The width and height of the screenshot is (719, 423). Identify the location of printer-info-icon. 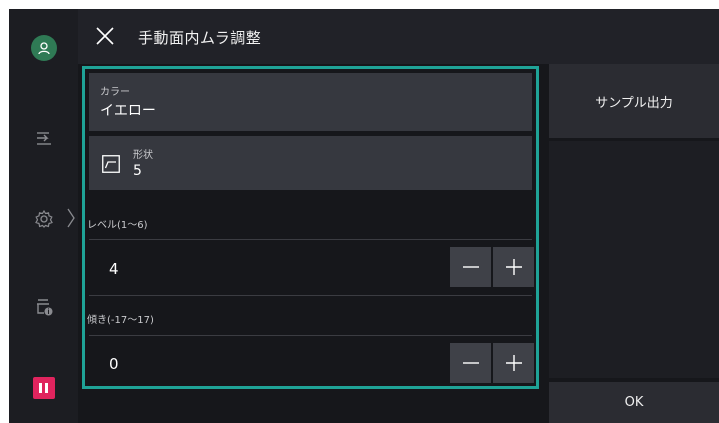
(44, 307).